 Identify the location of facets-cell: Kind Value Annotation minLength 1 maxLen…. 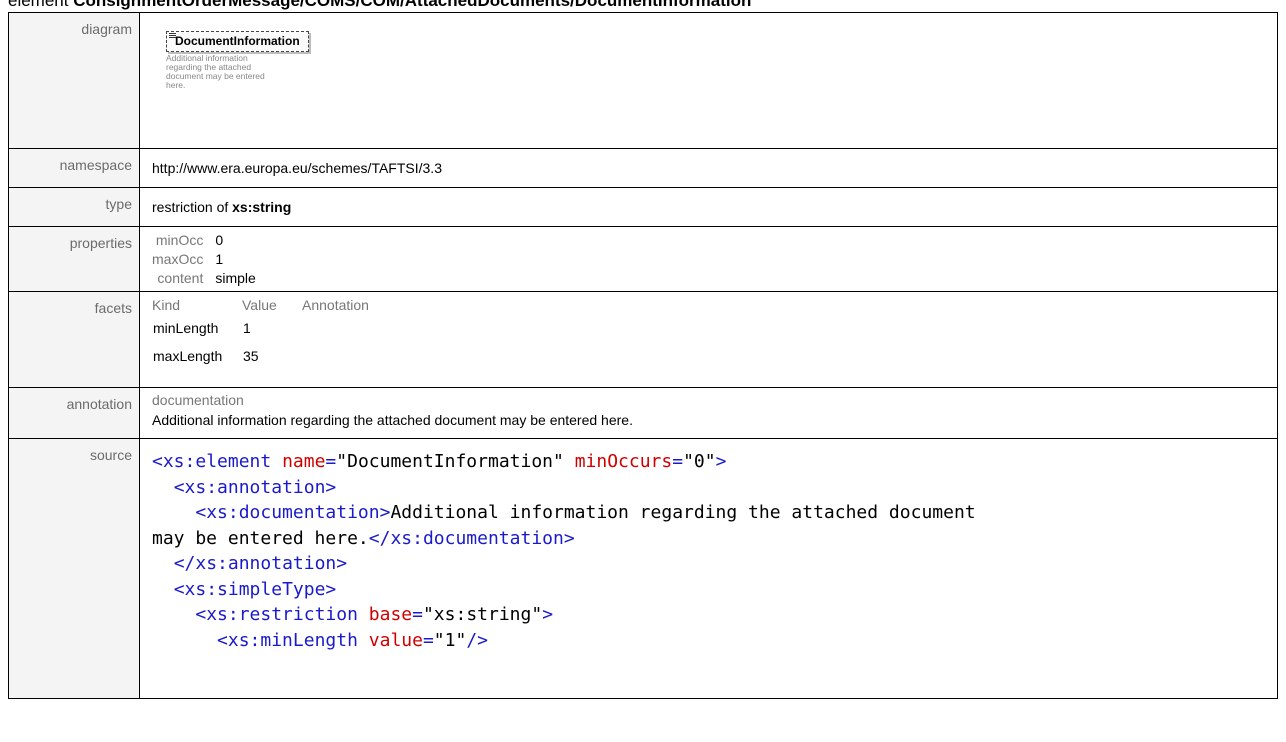
(708, 339).